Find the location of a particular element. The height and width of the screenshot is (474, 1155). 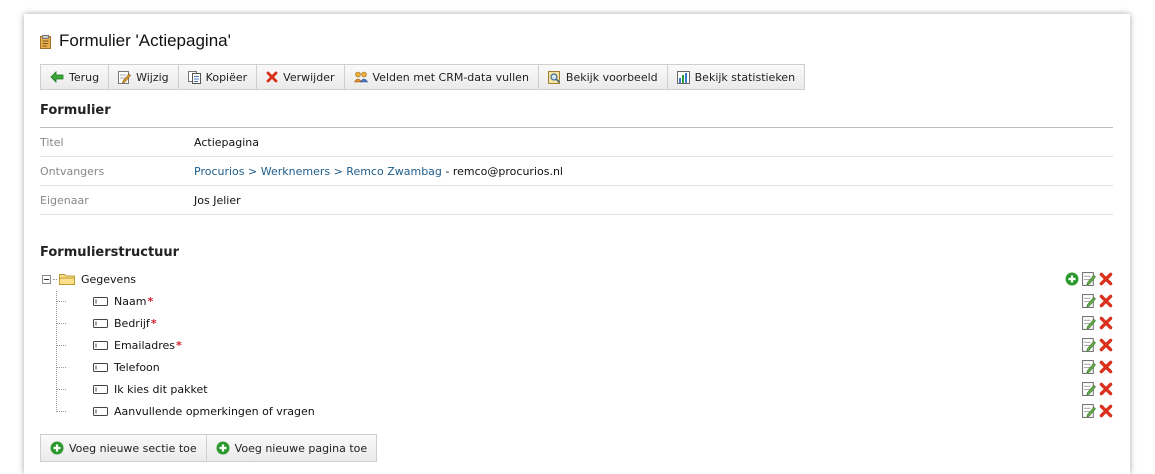

property-row-owner: Eigenaar Jos Jelier is located at coordinates (576, 200).